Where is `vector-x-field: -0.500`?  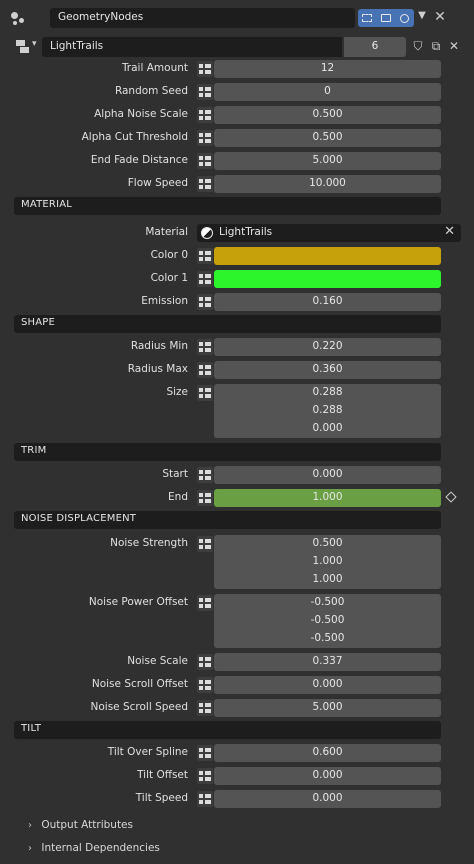
vector-x-field: -0.500 is located at coordinates (327, 603).